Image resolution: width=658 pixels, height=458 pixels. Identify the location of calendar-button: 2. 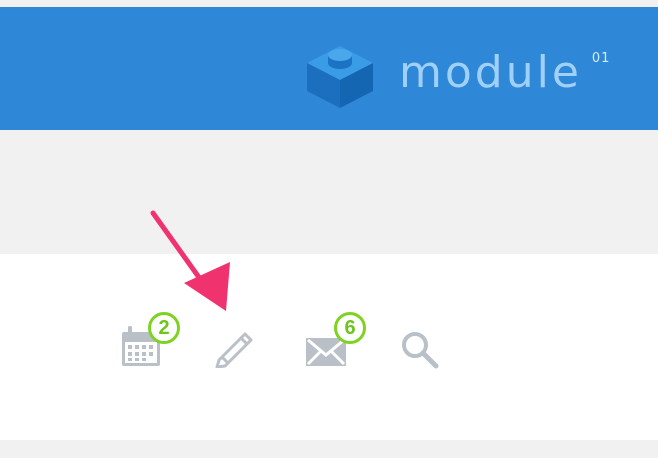
(152, 340).